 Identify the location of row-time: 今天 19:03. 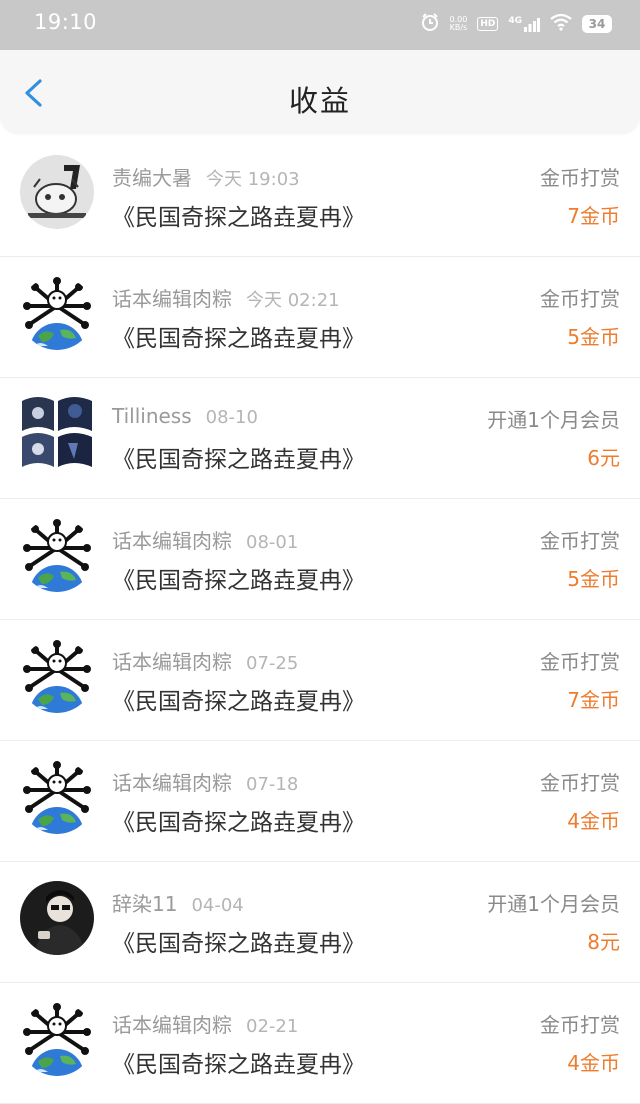
(253, 179).